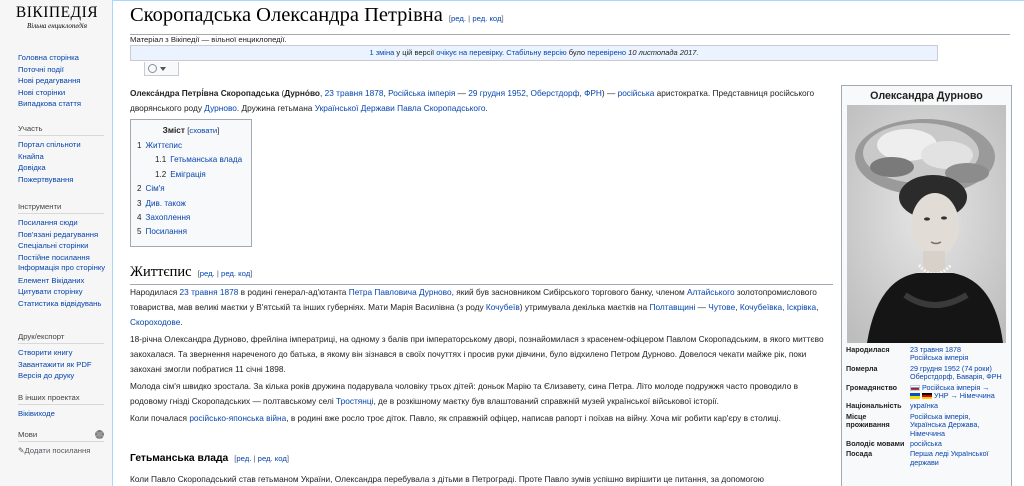 The image size is (1024, 486). Describe the element at coordinates (50, 291) in the screenshot. I see `cite-page-link: Цитувати сторінку` at that location.